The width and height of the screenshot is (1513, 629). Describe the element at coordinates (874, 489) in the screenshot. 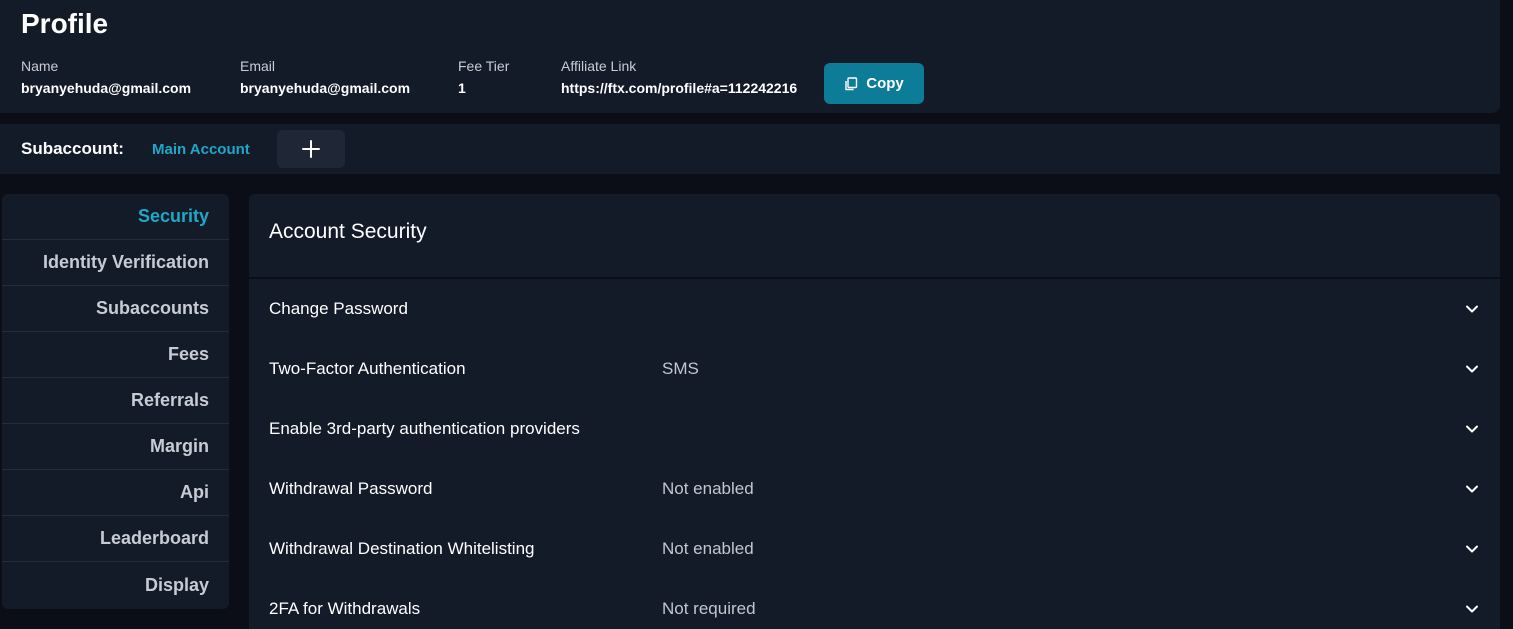

I see `setting-row-withdrawal-password: Withdrawal Password Not enabled` at that location.